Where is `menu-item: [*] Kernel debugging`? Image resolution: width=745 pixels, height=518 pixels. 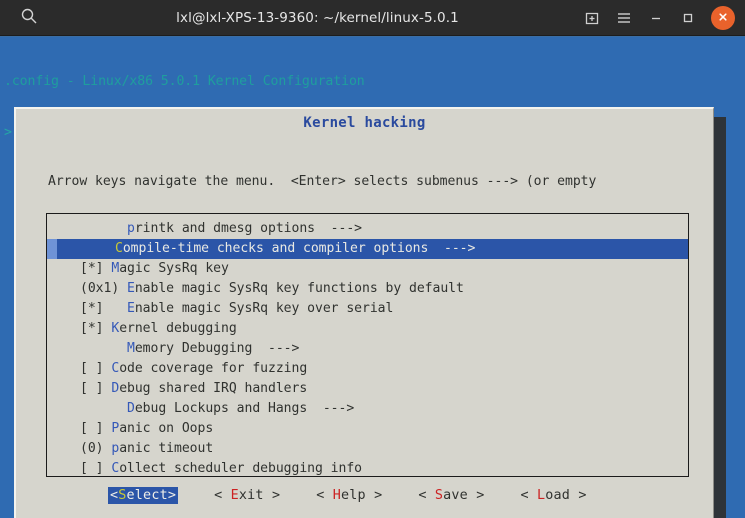 menu-item: [*] Kernel debugging is located at coordinates (367, 329).